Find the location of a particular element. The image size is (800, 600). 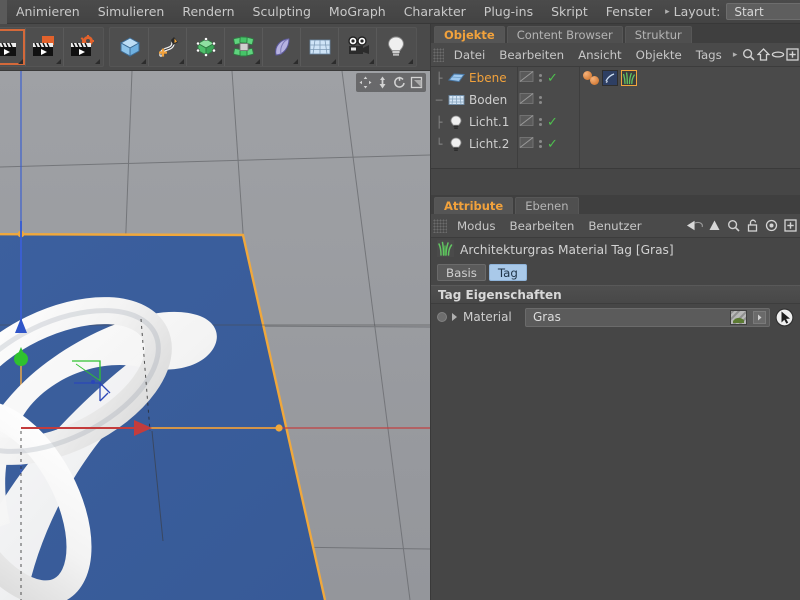

layout-select: Start is located at coordinates (763, 11).